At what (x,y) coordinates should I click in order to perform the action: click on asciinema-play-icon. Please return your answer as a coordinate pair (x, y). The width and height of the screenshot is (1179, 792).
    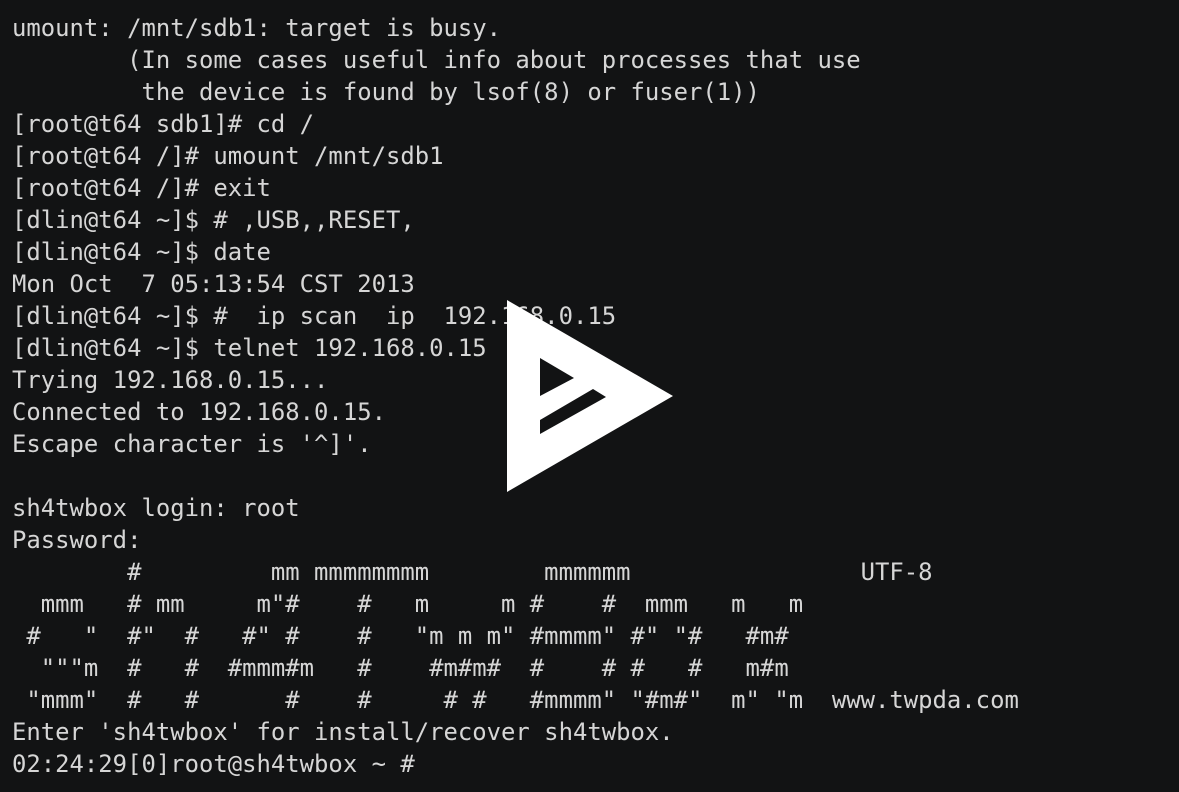
    Looking at the image, I should click on (590, 396).